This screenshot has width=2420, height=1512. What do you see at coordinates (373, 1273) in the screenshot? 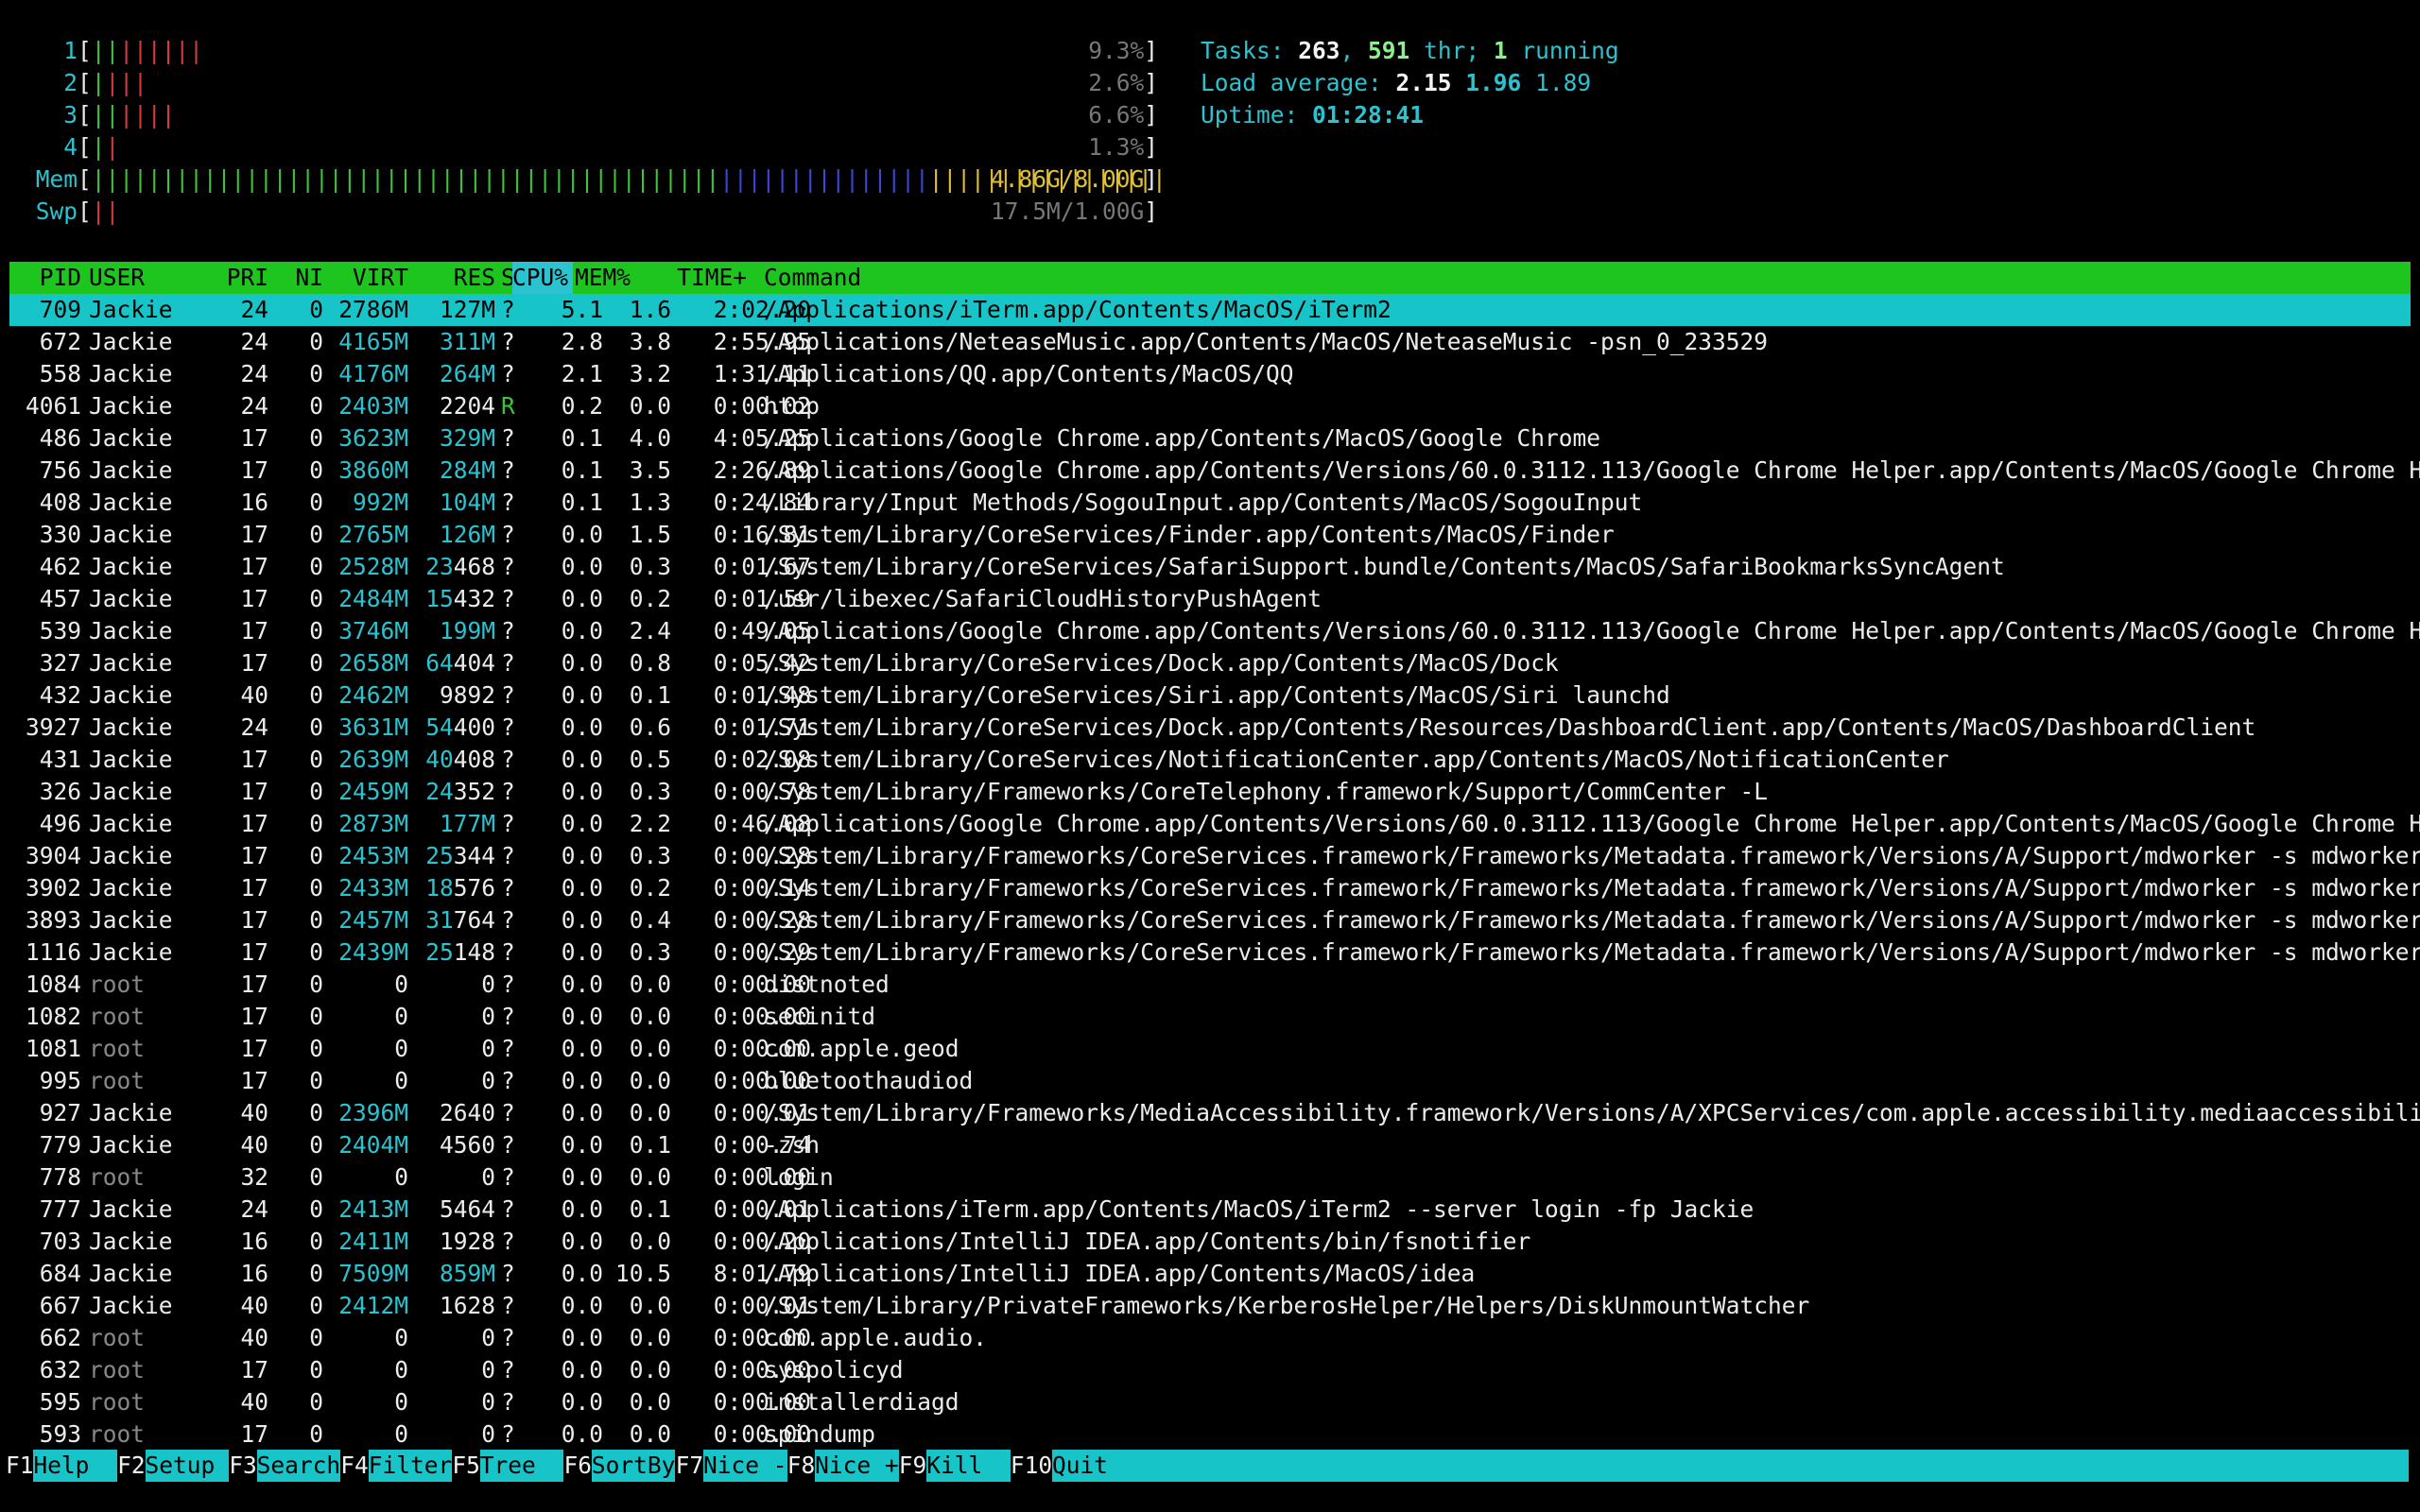
I see `cell-virt: 7509M` at bounding box center [373, 1273].